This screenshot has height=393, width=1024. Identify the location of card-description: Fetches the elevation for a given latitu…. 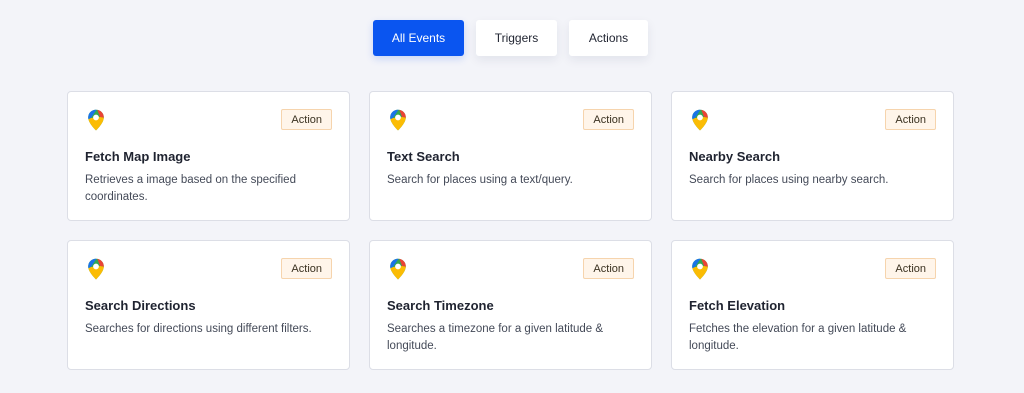
(798, 337).